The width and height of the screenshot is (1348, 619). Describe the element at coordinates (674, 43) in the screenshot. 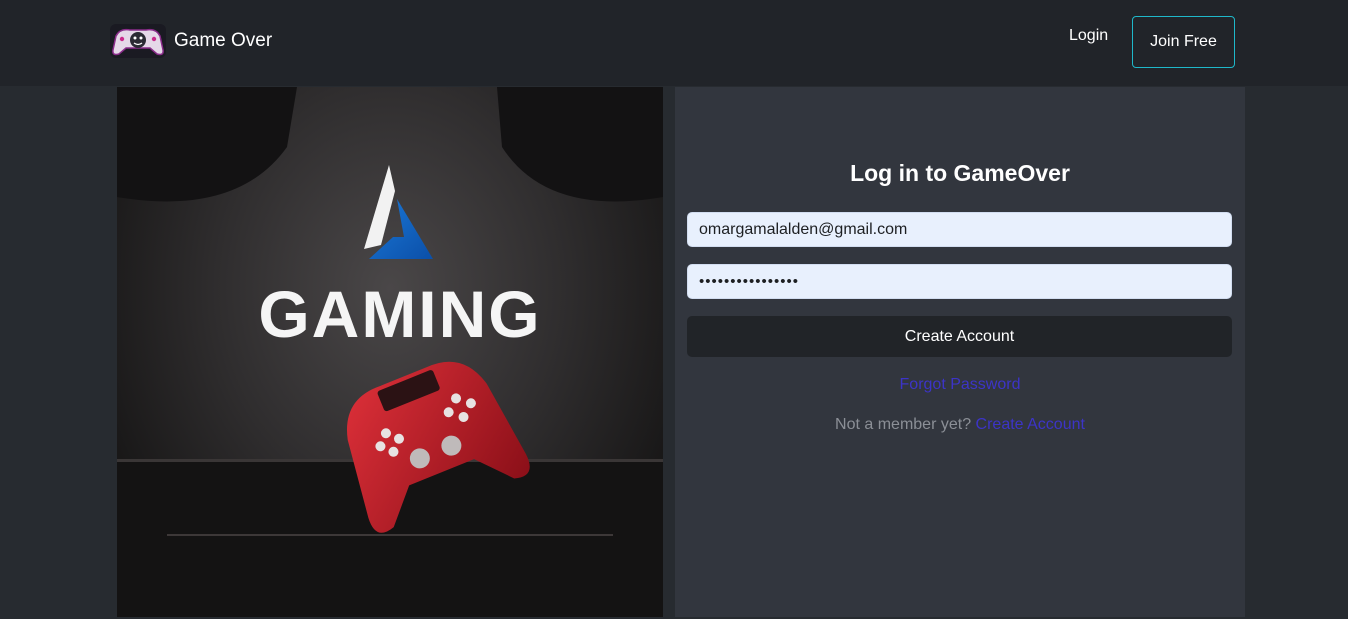

I see `navbar: Game Over Login Join Free` at that location.